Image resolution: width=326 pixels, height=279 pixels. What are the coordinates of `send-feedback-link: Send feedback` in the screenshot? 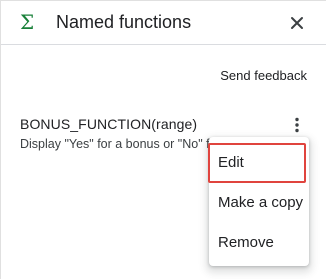 It's located at (263, 76).